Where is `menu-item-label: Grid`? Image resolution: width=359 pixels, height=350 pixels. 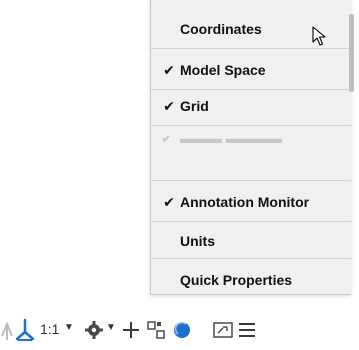
menu-item-label: Grid is located at coordinates (194, 106).